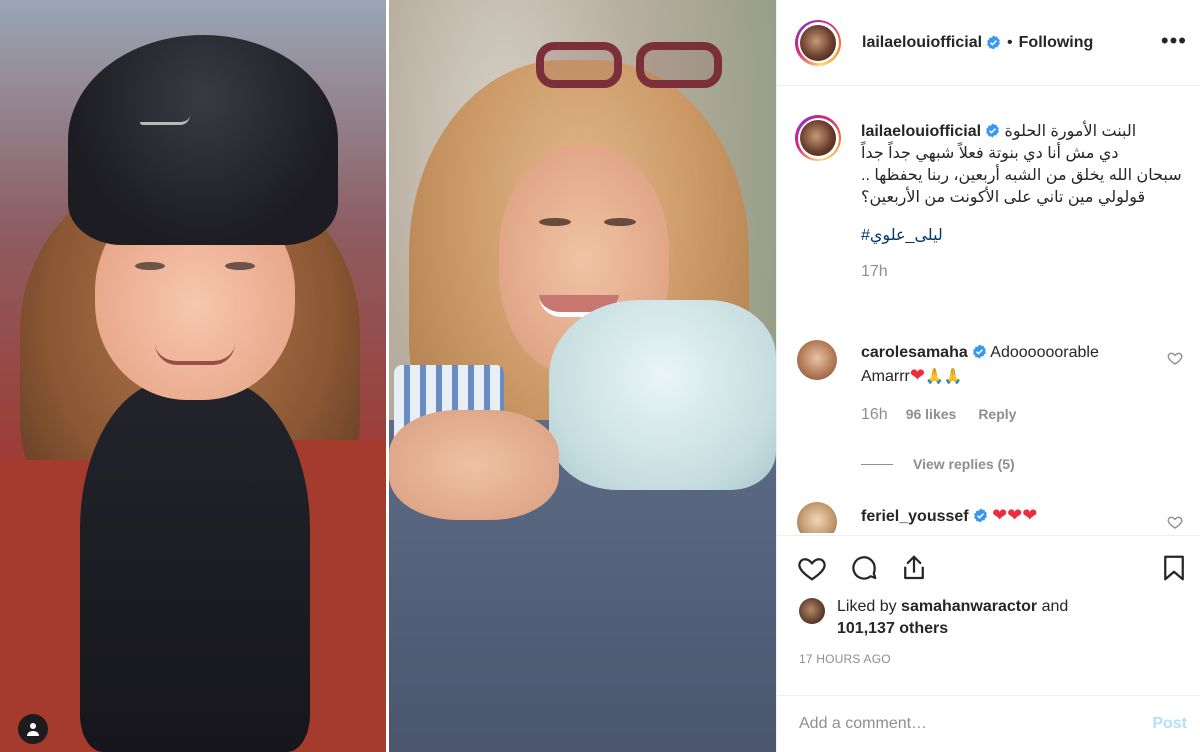  What do you see at coordinates (1174, 568) in the screenshot?
I see `bookmark-icon` at bounding box center [1174, 568].